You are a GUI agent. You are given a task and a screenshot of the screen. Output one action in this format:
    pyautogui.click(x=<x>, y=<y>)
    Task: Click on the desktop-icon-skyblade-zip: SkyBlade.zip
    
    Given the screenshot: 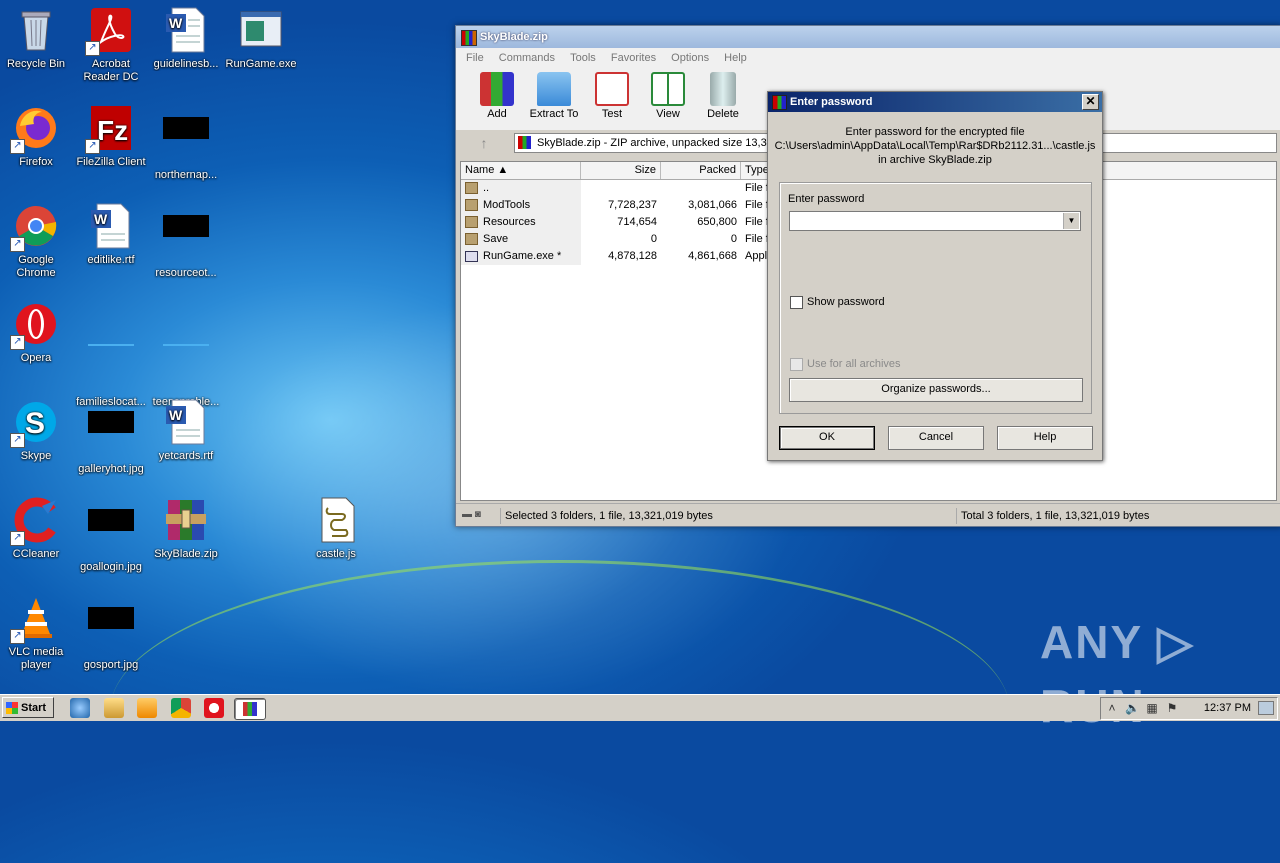 What is the action you would take?
    pyautogui.click(x=186, y=528)
    